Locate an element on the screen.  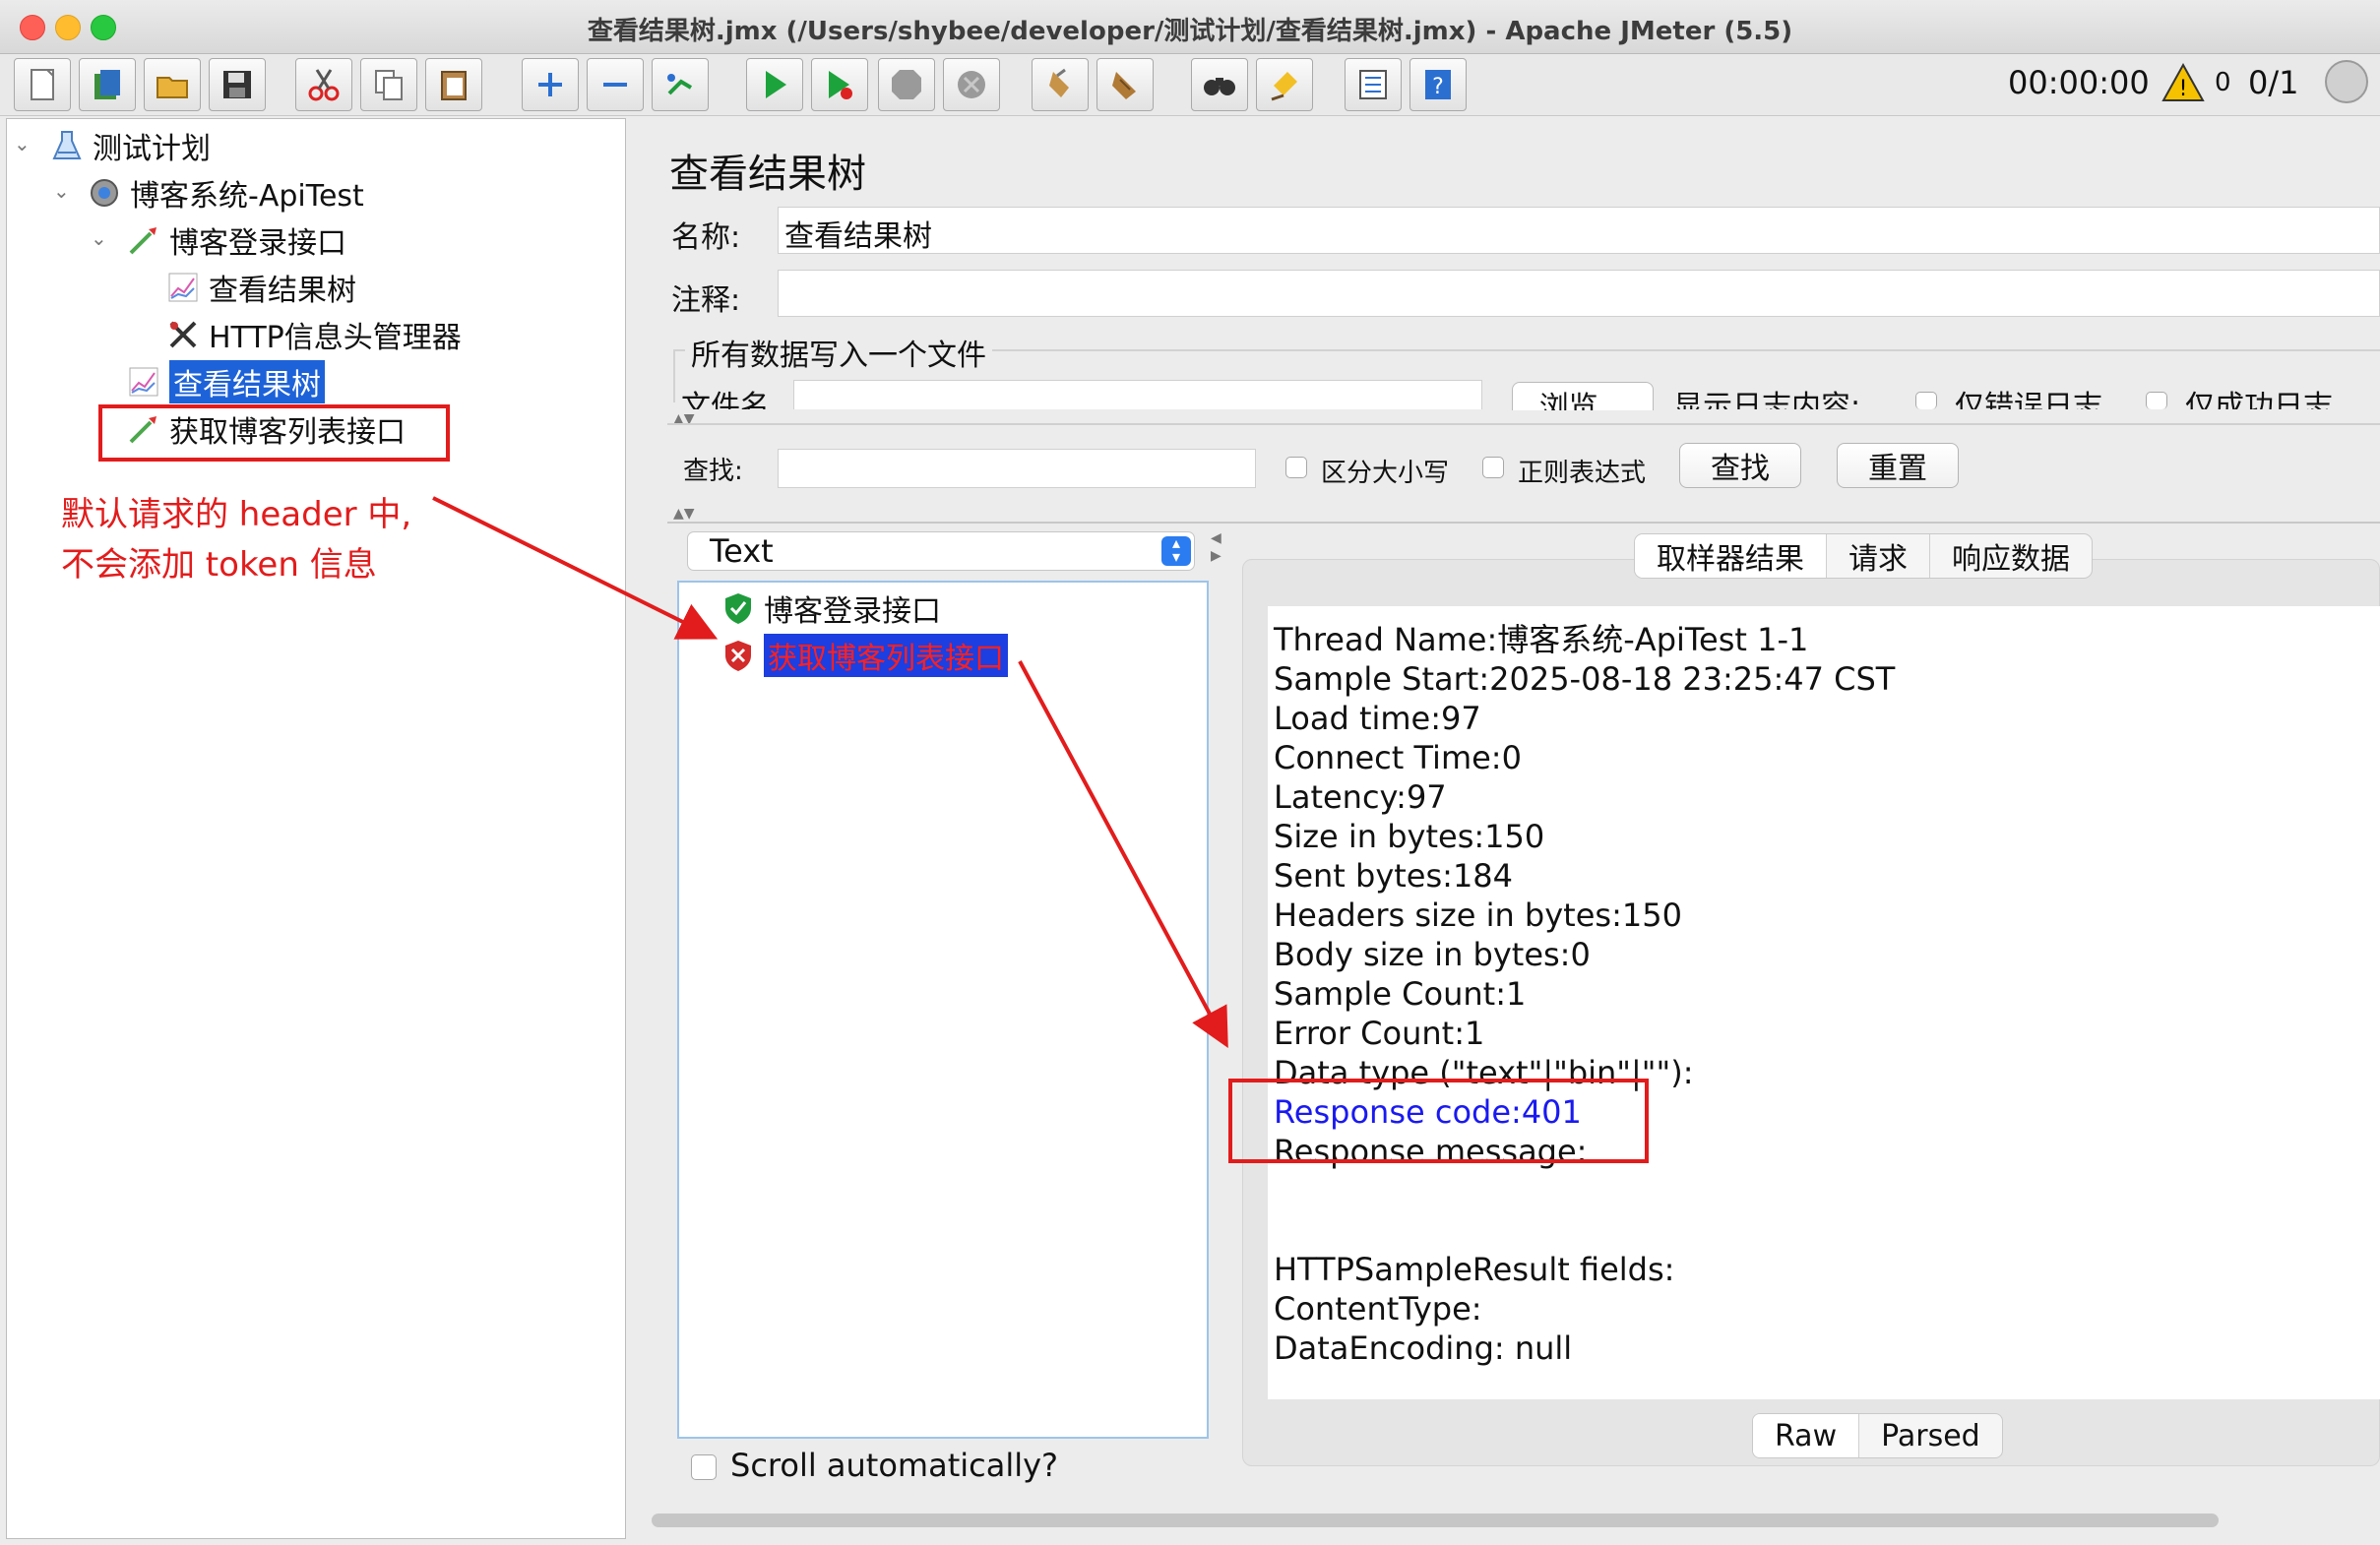
shutdown-button is located at coordinates (971, 84).